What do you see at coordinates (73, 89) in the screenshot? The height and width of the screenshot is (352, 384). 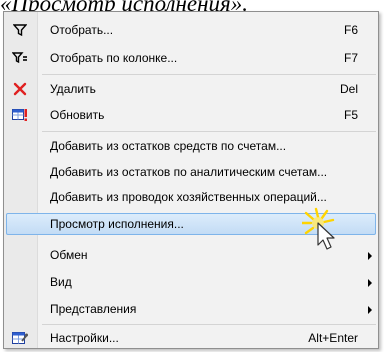 I see `menu-item-label: Удалить` at bounding box center [73, 89].